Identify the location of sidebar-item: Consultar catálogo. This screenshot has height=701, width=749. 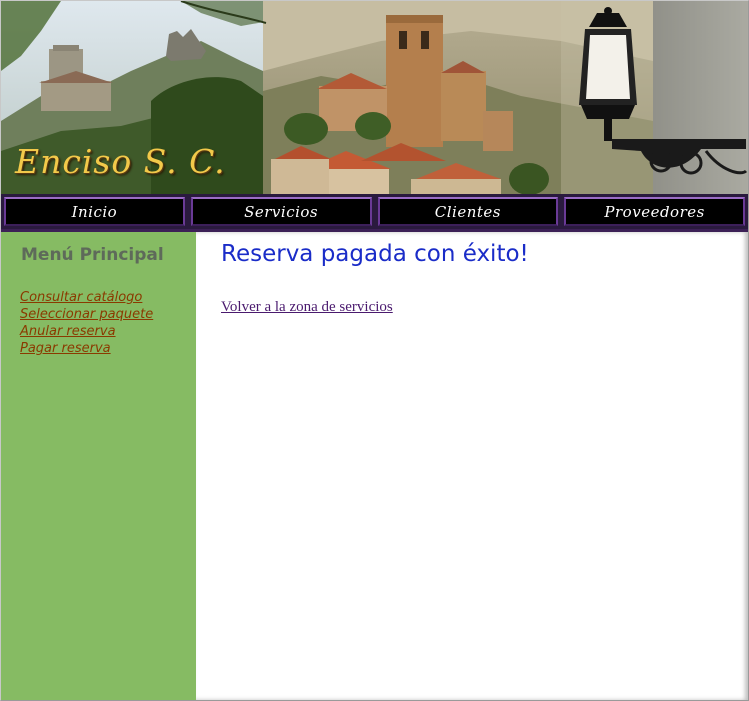
(86, 296).